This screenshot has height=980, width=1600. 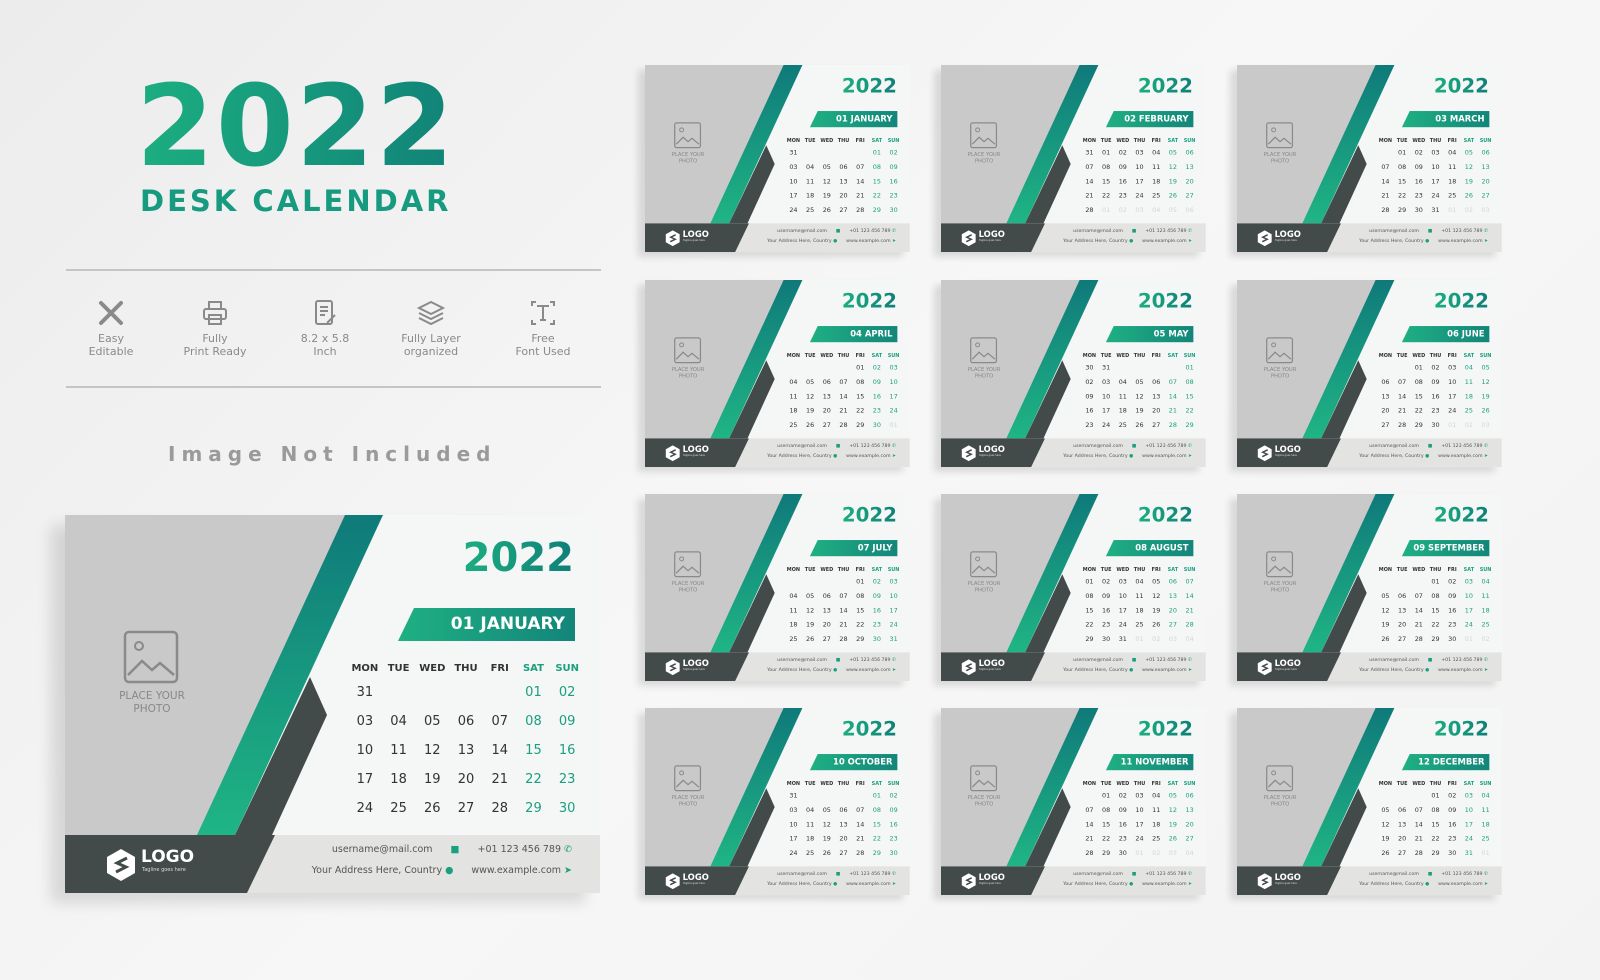 I want to click on week-row: 23 24 25 26 27 28 29, so click(x=1139, y=425).